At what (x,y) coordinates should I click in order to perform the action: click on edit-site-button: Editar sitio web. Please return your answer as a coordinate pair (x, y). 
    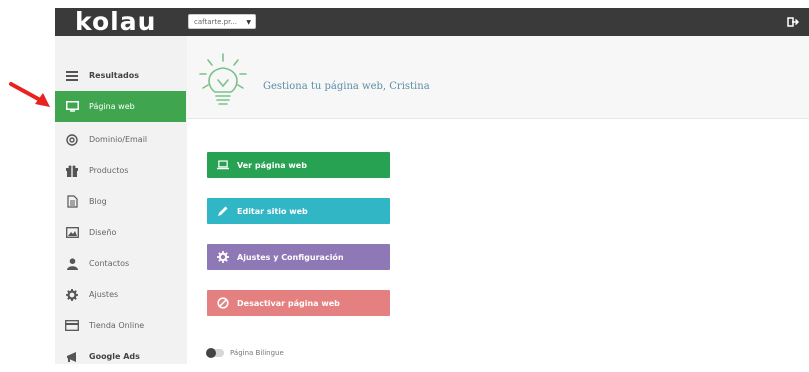
    Looking at the image, I should click on (298, 211).